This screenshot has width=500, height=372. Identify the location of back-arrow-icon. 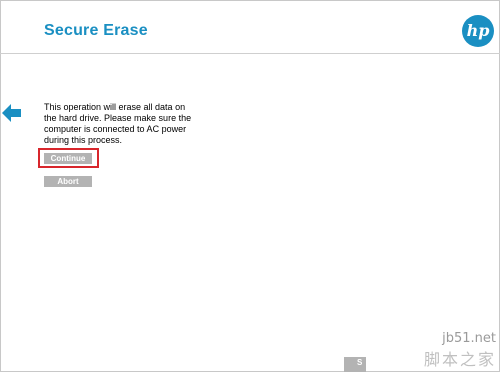
(12, 113).